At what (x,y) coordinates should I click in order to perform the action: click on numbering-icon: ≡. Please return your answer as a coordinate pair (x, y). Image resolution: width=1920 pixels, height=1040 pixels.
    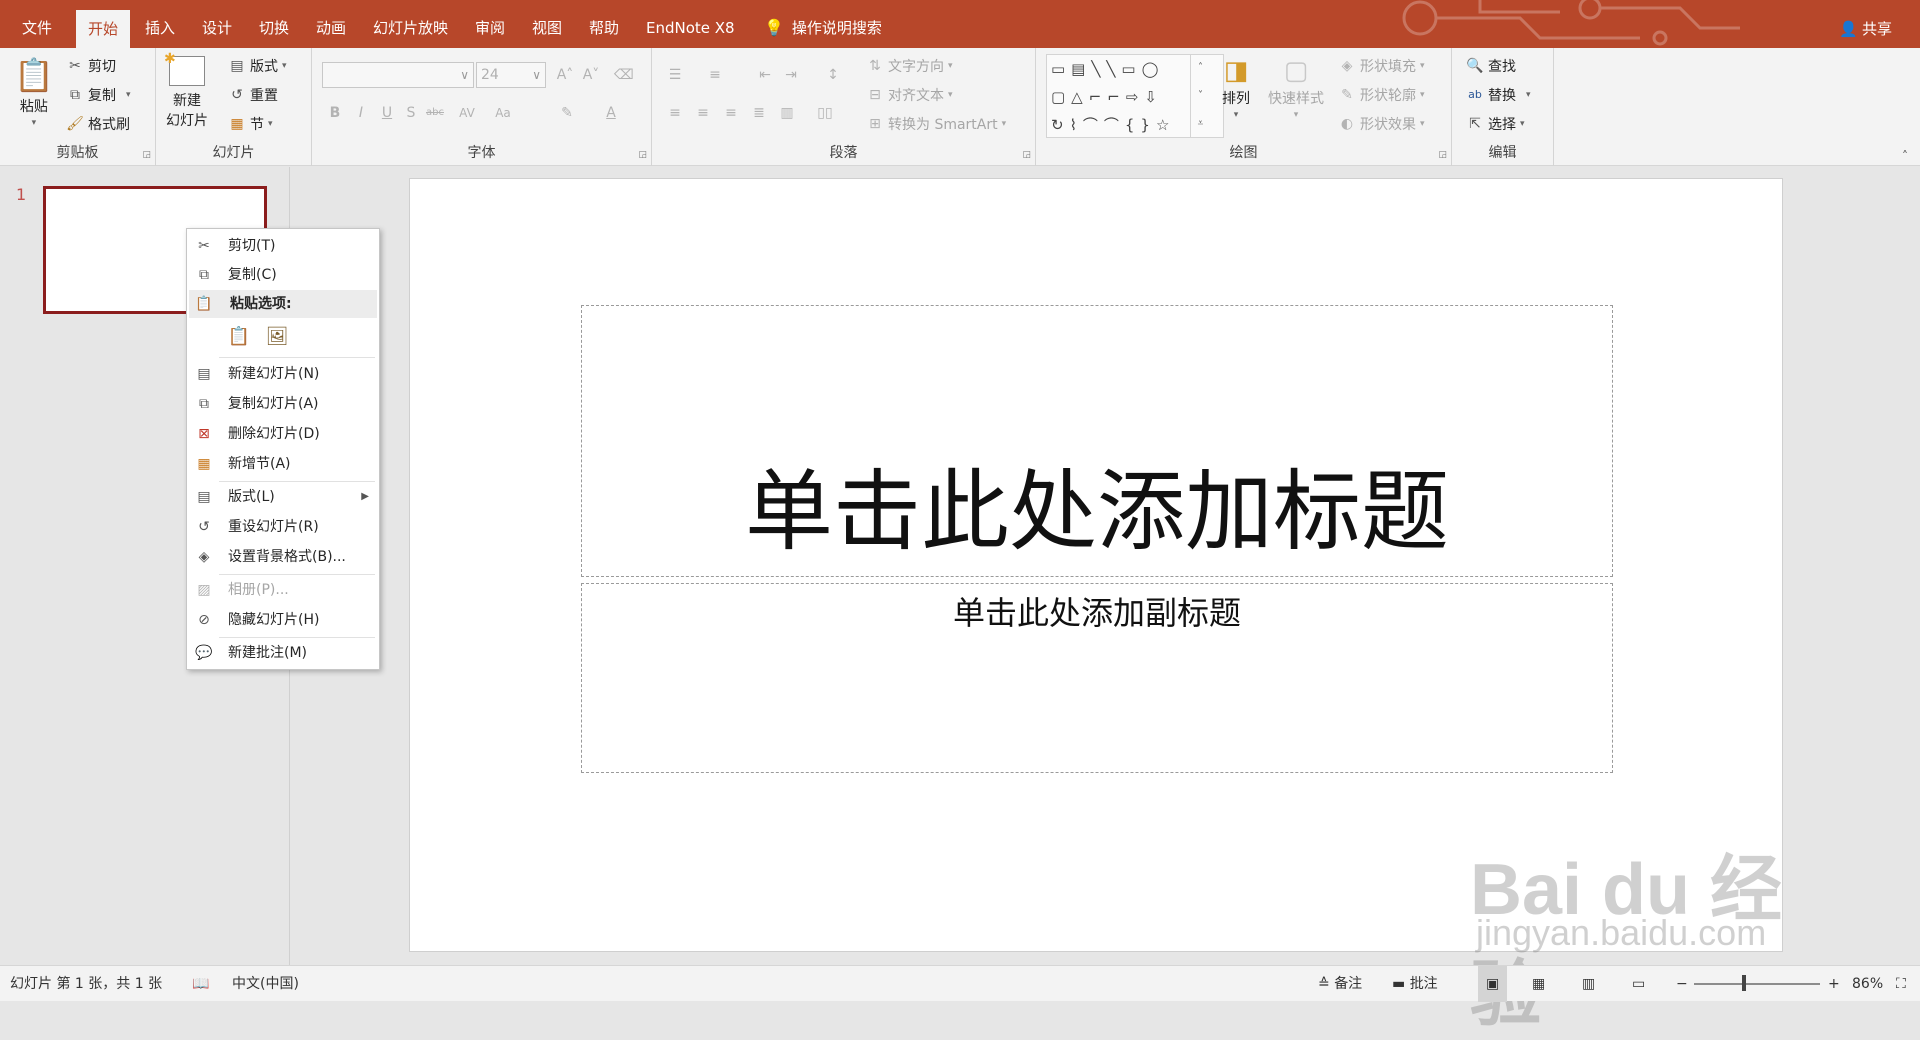
    Looking at the image, I should click on (715, 75).